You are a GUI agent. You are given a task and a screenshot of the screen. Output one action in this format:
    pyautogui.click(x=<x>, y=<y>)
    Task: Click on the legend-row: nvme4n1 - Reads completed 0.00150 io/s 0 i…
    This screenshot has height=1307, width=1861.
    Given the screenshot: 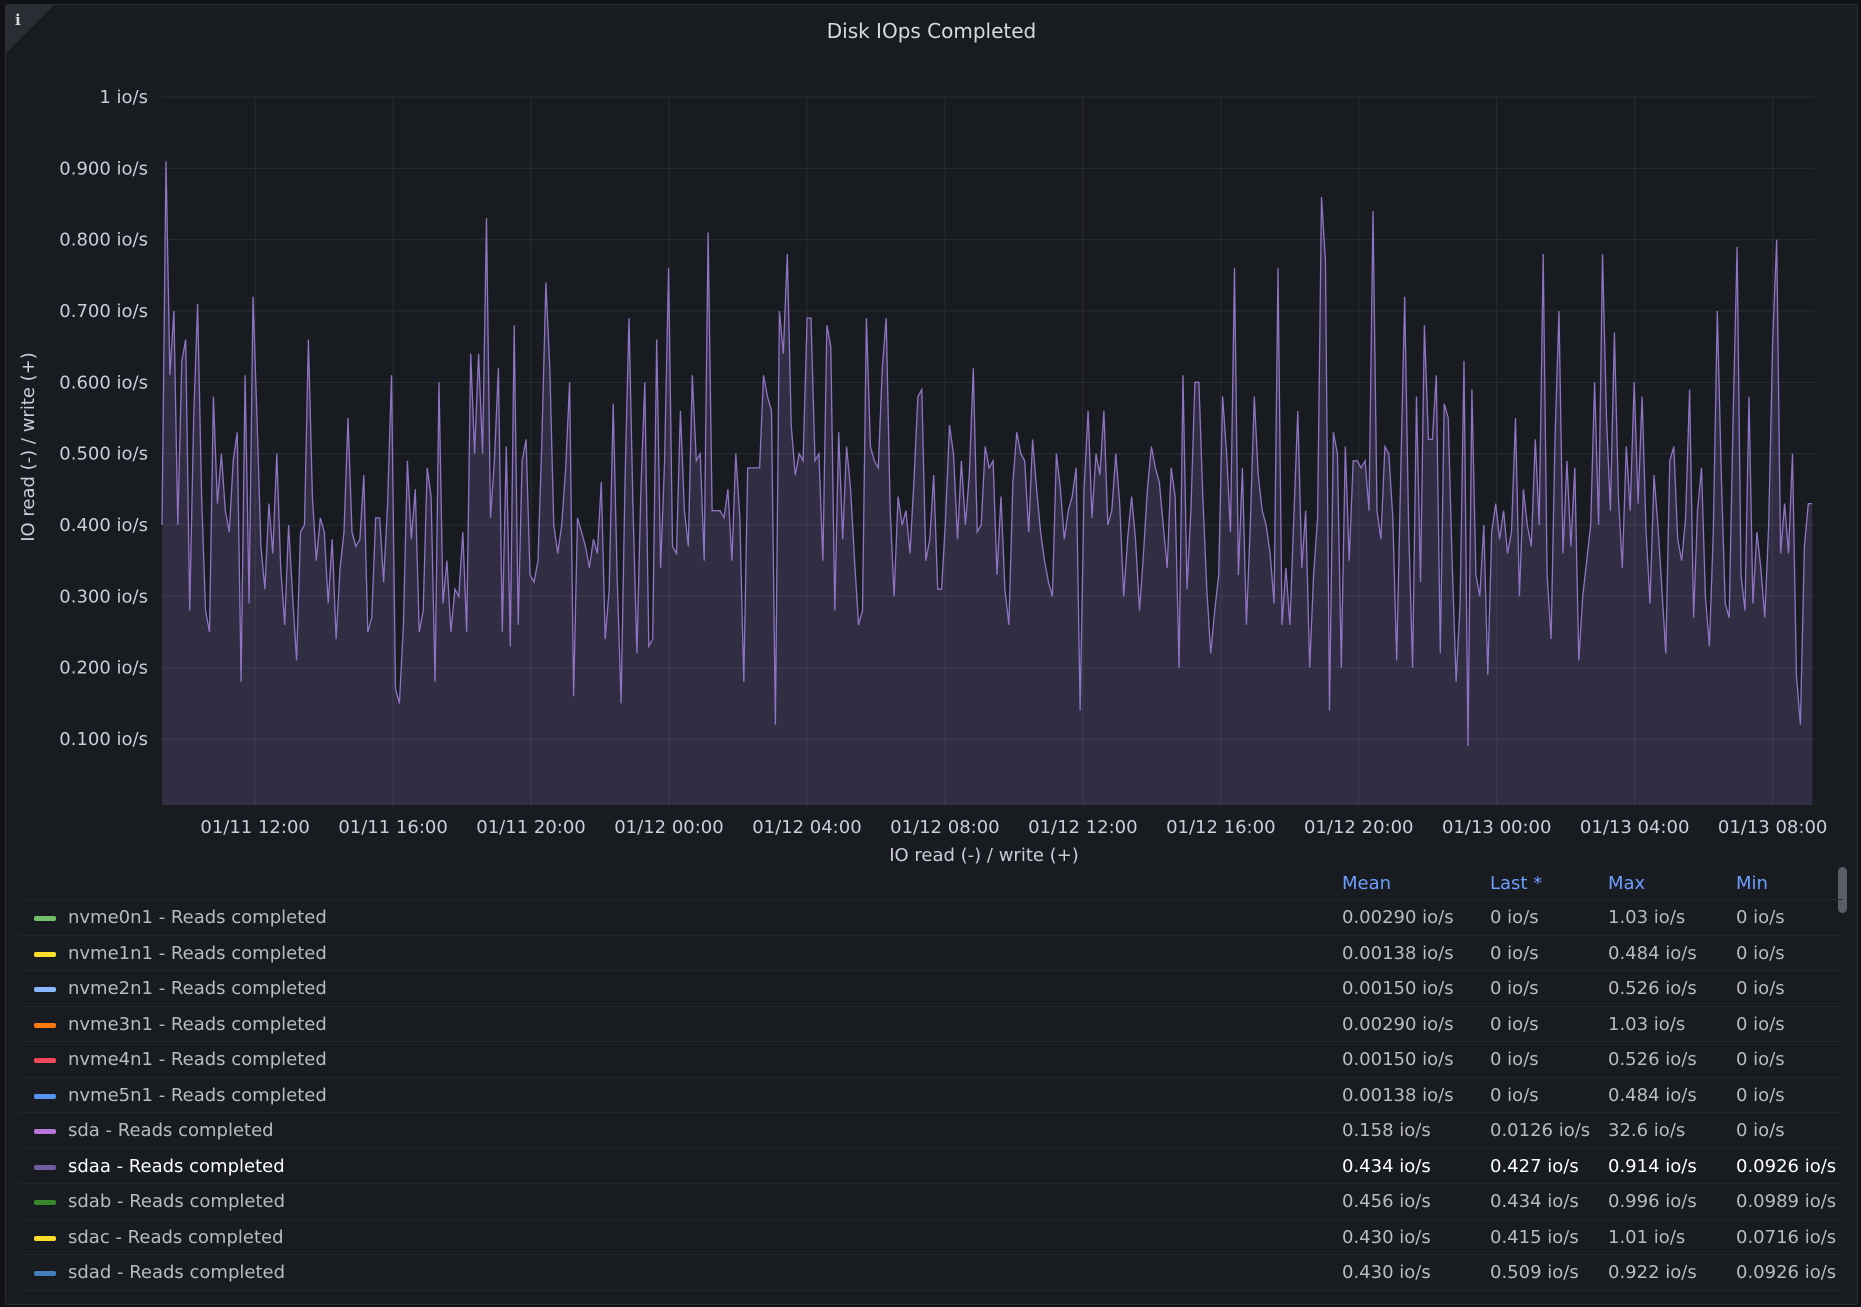 What is the action you would take?
    pyautogui.click(x=931, y=1059)
    